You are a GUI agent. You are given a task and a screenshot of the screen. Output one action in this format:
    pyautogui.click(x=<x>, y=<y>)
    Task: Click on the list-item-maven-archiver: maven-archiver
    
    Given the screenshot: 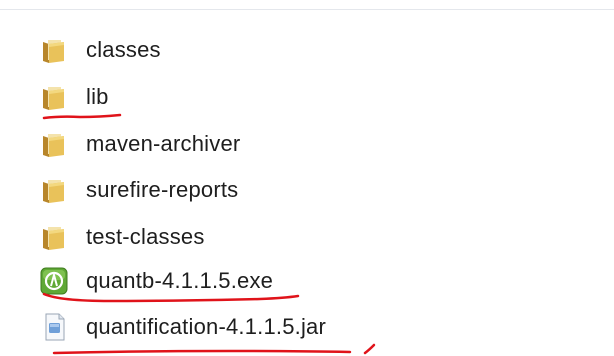 What is the action you would take?
    pyautogui.click(x=139, y=144)
    